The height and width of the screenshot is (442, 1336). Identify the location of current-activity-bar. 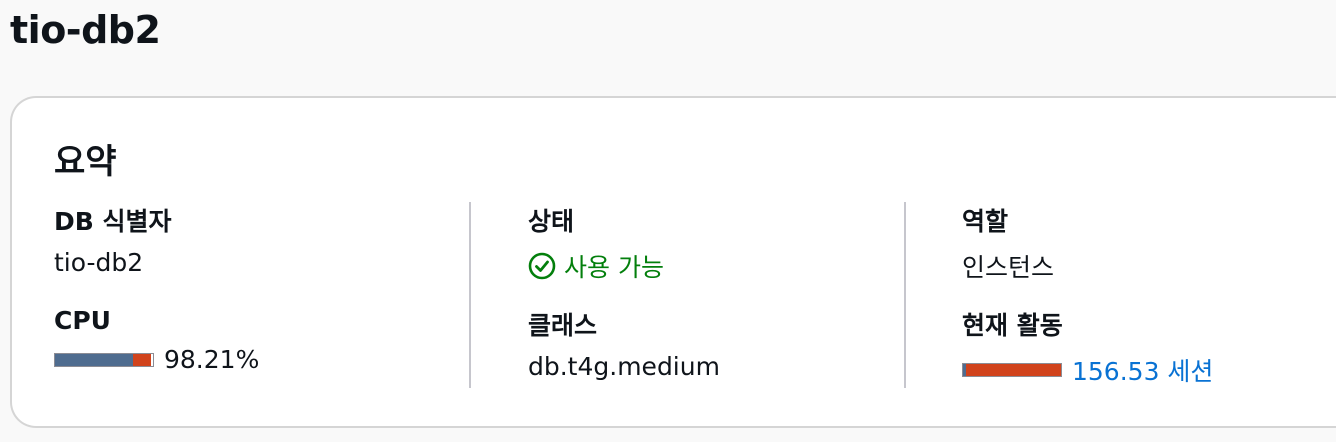
(1012, 370).